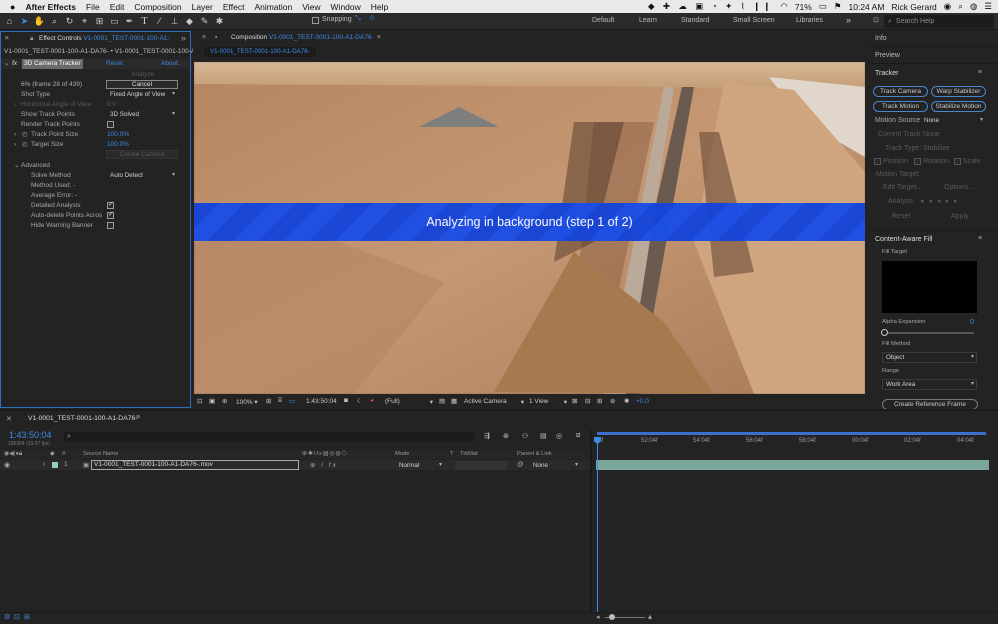  I want to click on create-camera-button: Create Camera, so click(142, 154).